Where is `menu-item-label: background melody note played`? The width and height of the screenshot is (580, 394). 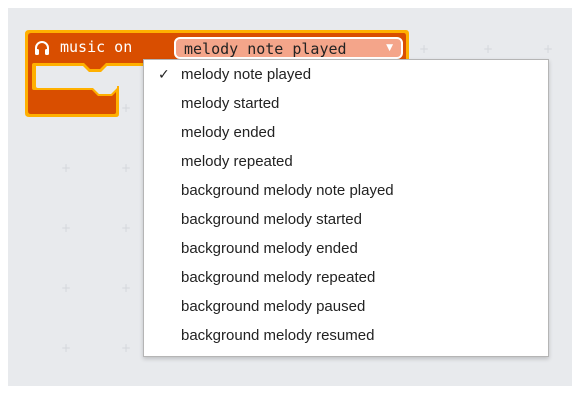
menu-item-label: background melody note played is located at coordinates (287, 190).